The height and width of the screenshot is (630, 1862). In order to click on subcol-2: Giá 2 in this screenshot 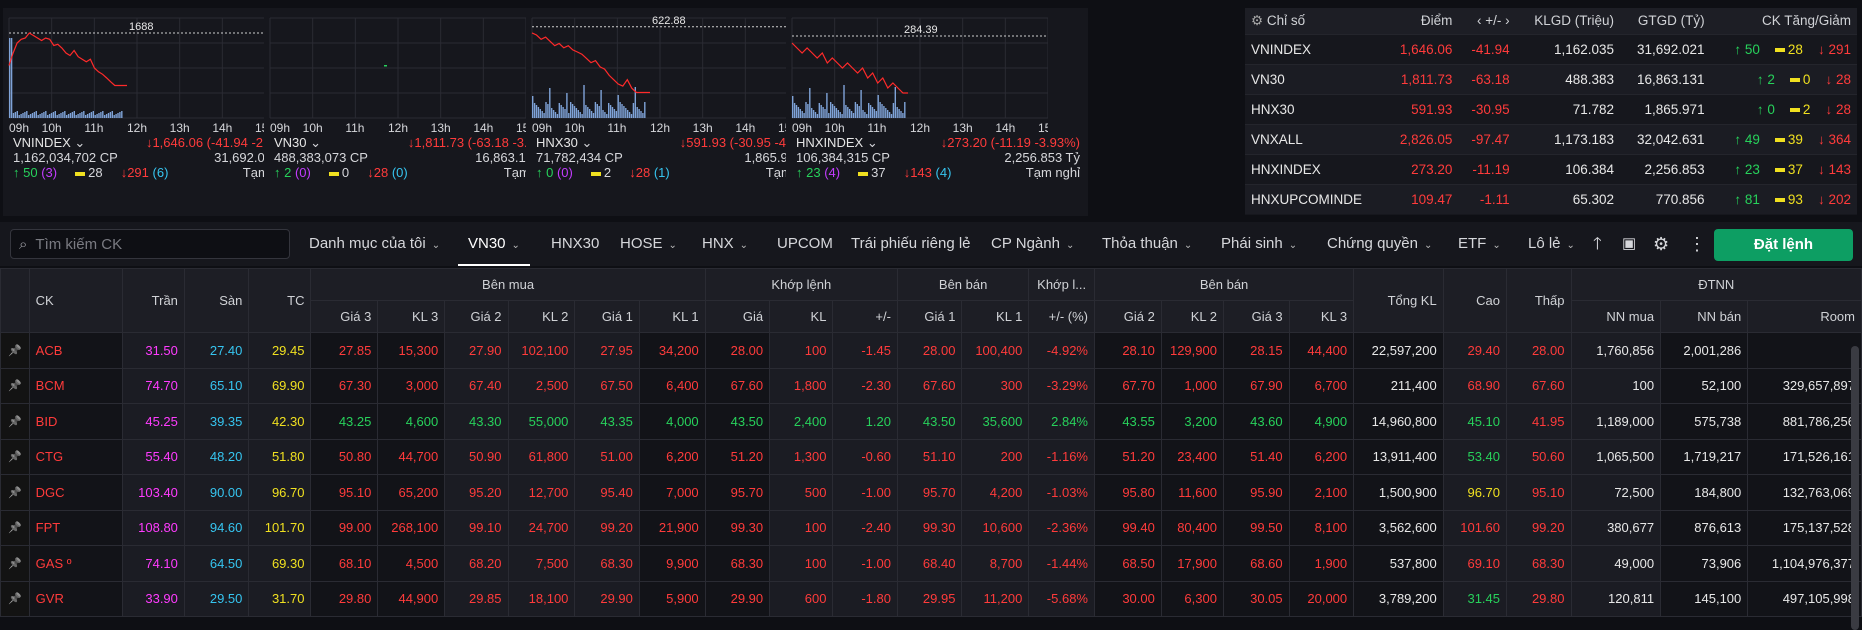, I will do `click(476, 316)`.